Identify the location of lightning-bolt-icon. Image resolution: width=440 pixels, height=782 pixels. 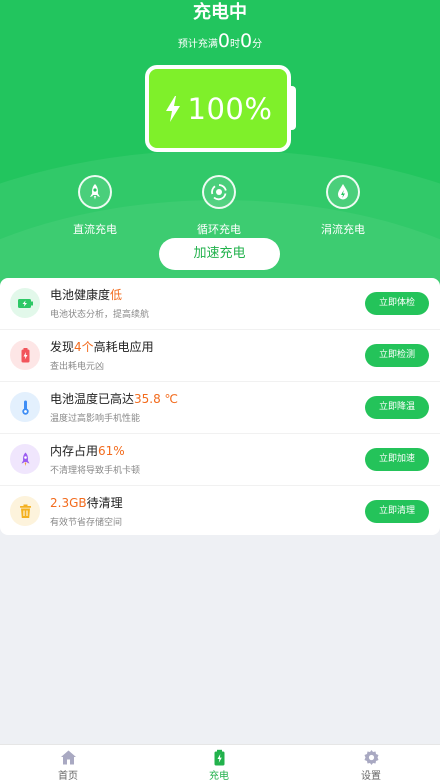
(172, 108).